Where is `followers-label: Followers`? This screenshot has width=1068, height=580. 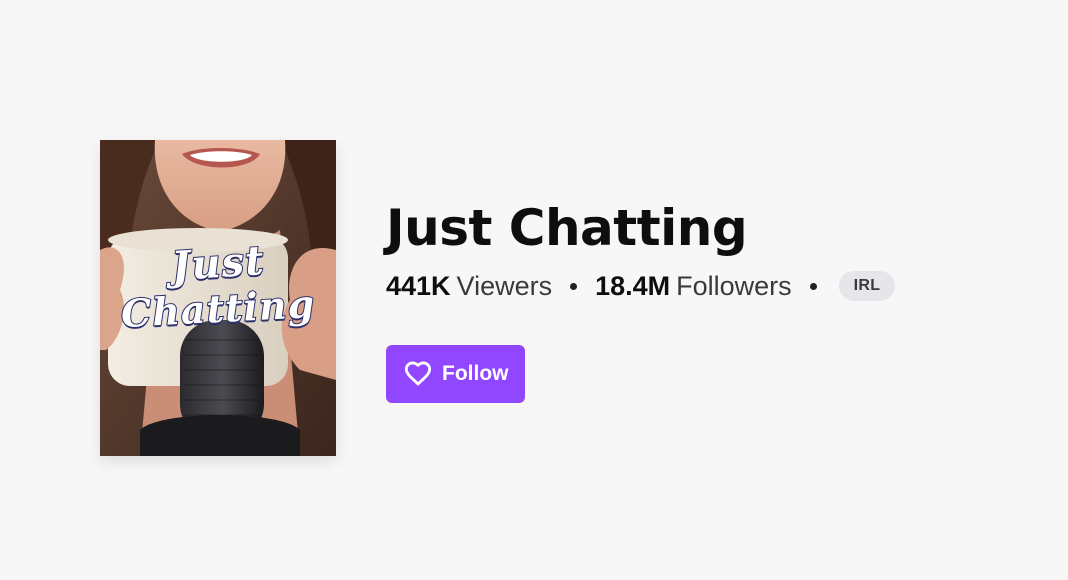 followers-label: Followers is located at coordinates (734, 285).